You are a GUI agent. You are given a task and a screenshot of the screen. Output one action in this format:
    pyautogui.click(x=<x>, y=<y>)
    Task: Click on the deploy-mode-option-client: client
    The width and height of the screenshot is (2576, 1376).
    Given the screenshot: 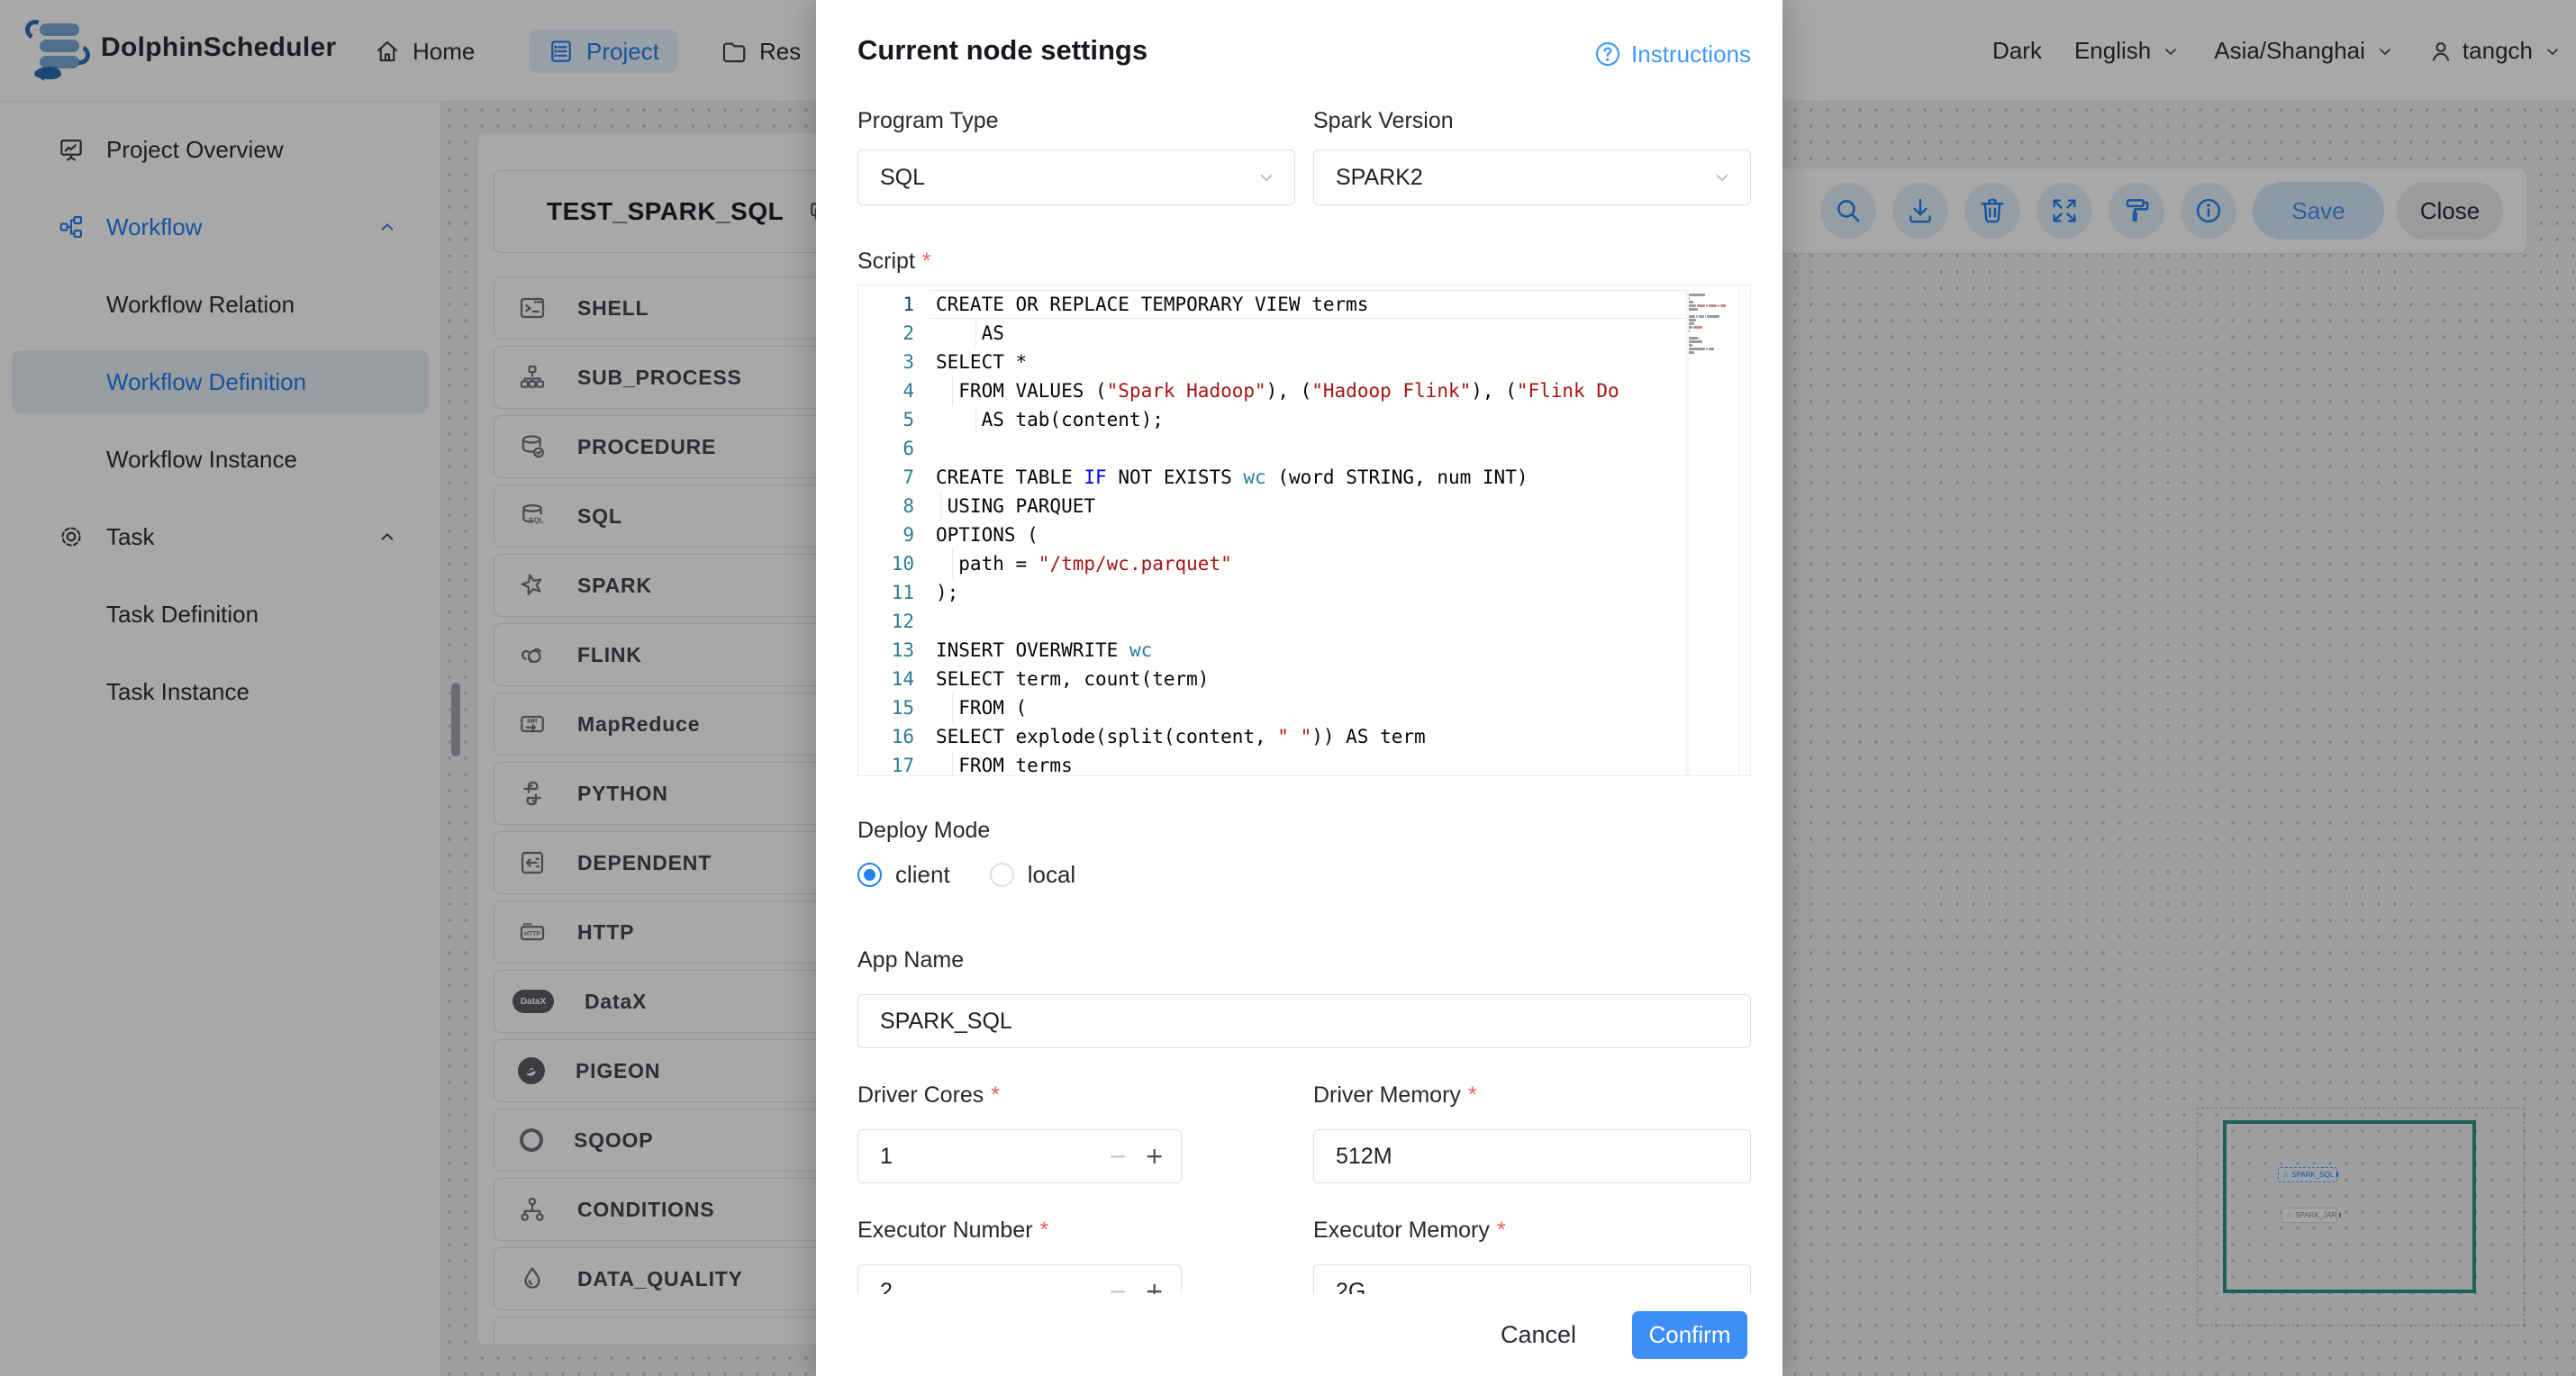 What is the action you would take?
    pyautogui.click(x=903, y=875)
    